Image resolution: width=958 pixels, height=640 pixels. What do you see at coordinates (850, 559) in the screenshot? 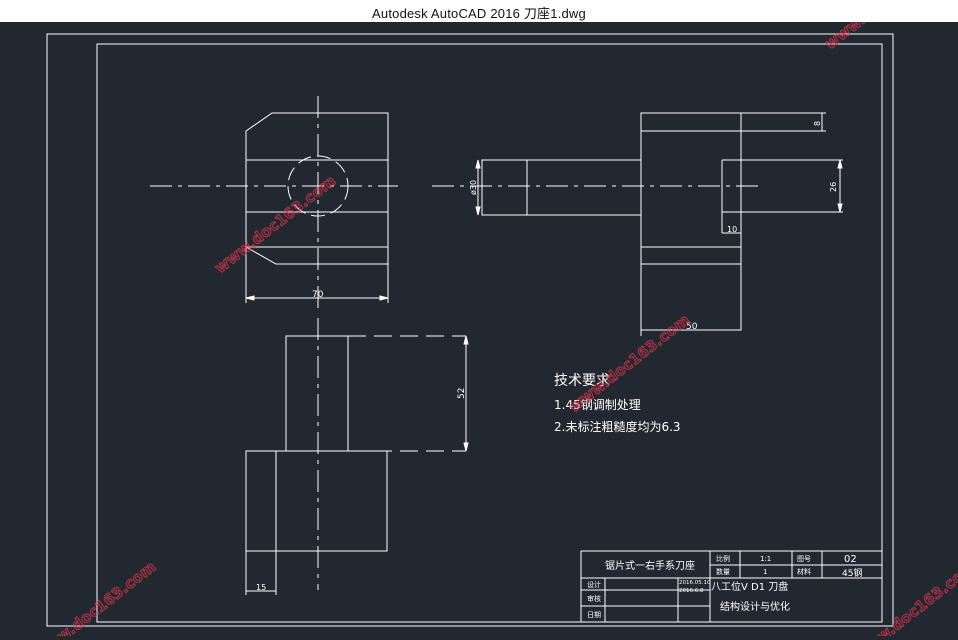
I see `drawing-no: 02` at bounding box center [850, 559].